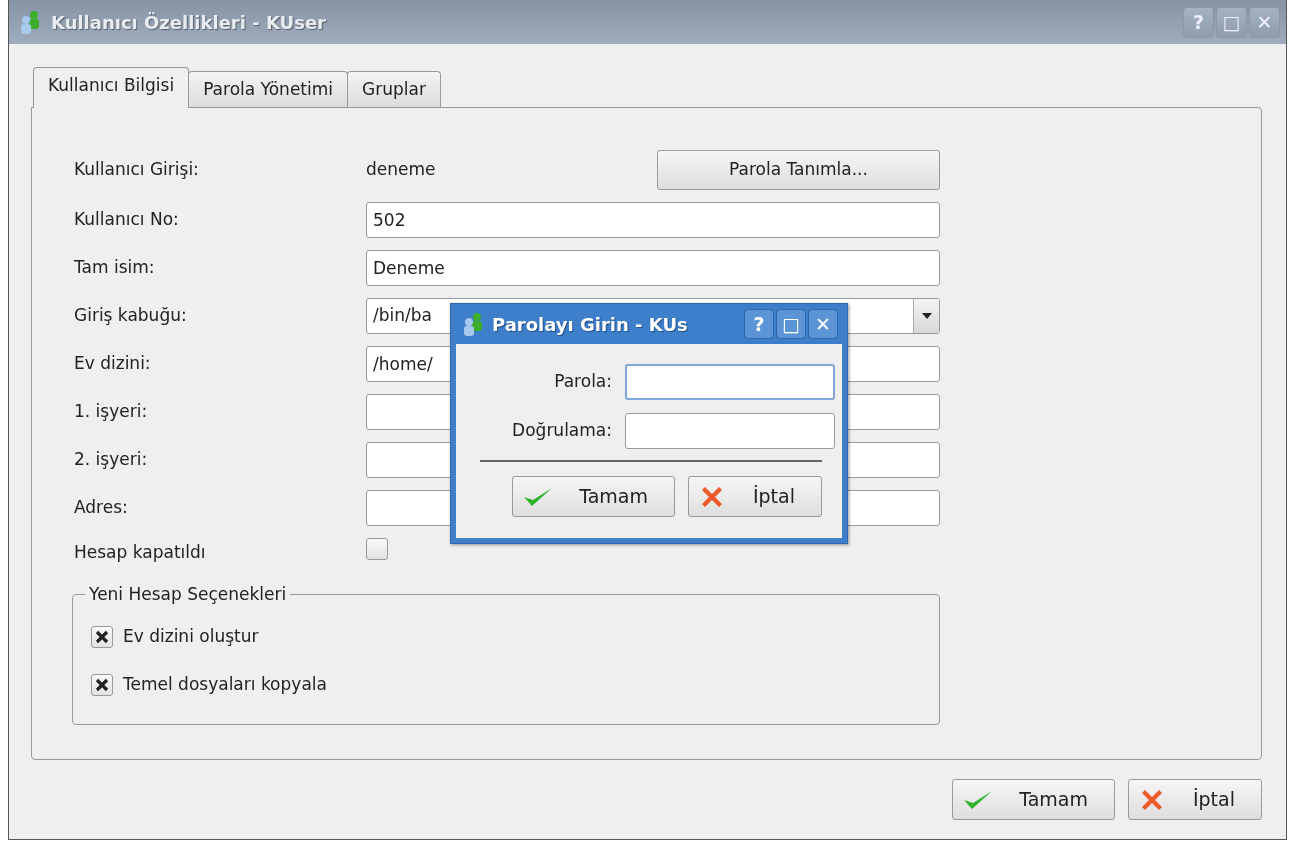  I want to click on checkbox-label: Ev dizini oluştur, so click(191, 636).